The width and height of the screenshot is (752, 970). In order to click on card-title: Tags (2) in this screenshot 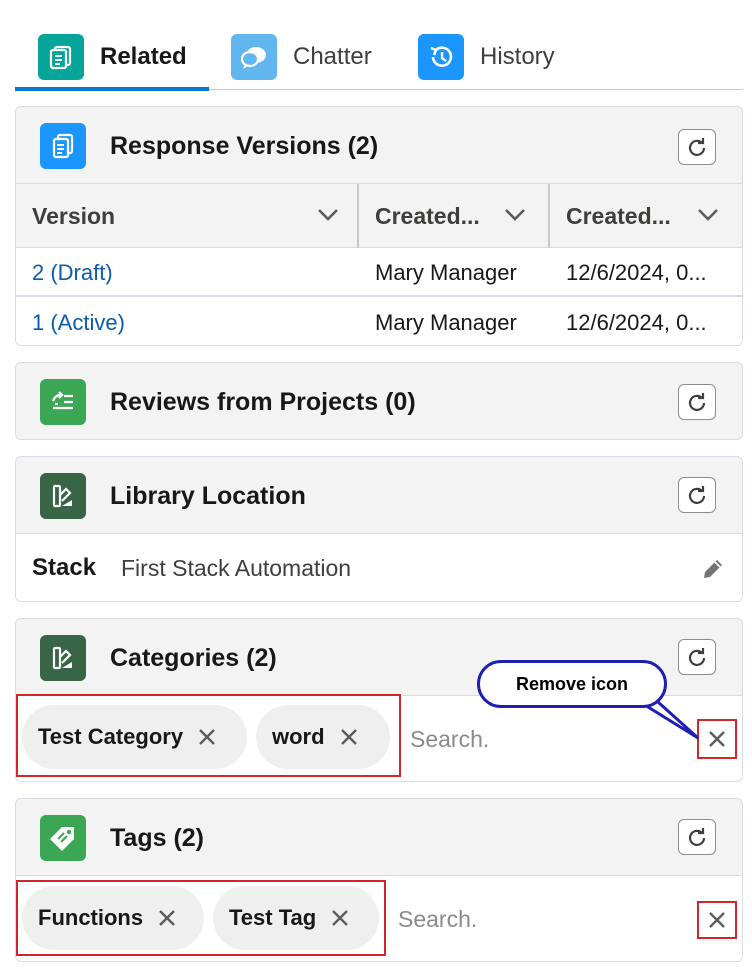, I will do `click(157, 837)`.